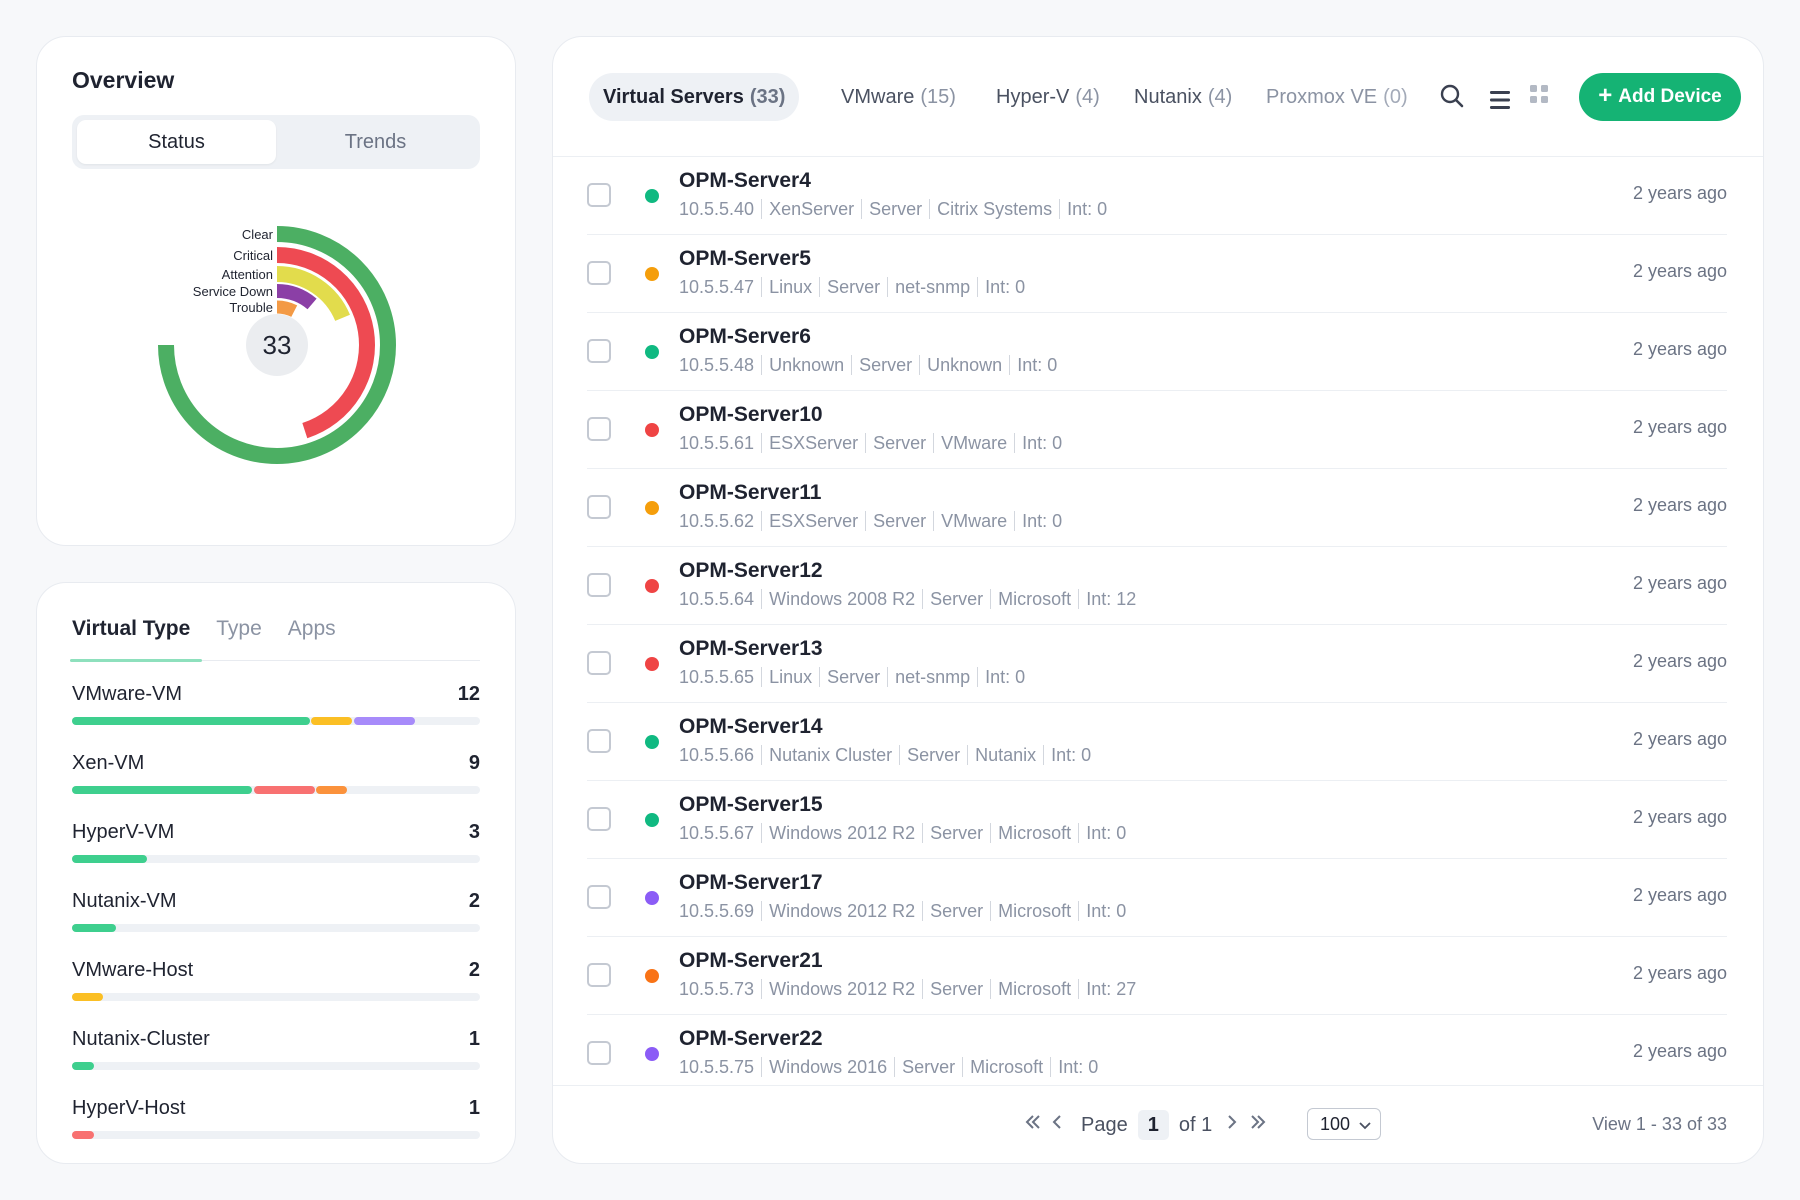 Image resolution: width=1800 pixels, height=1200 pixels. Describe the element at coordinates (276, 1135) in the screenshot. I see `virtual-type-bar` at that location.